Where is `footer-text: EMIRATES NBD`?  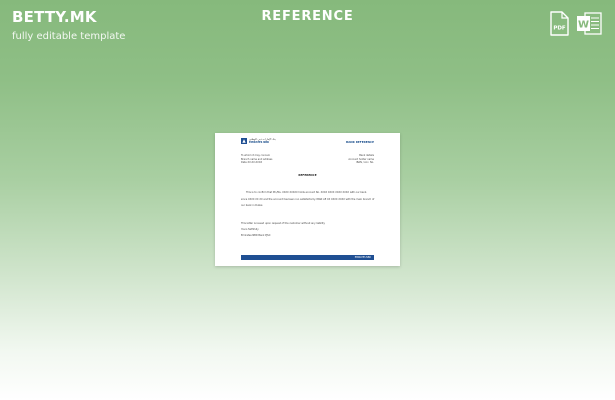
footer-text: EMIRATES NBD is located at coordinates (362, 257).